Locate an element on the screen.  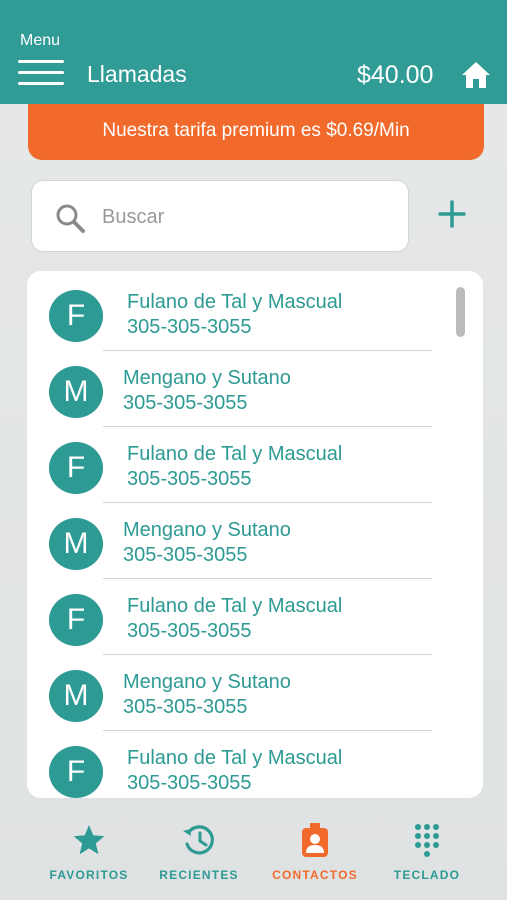
promo-banner: Nuestra tarifa premium es $0.69/Min is located at coordinates (256, 132).